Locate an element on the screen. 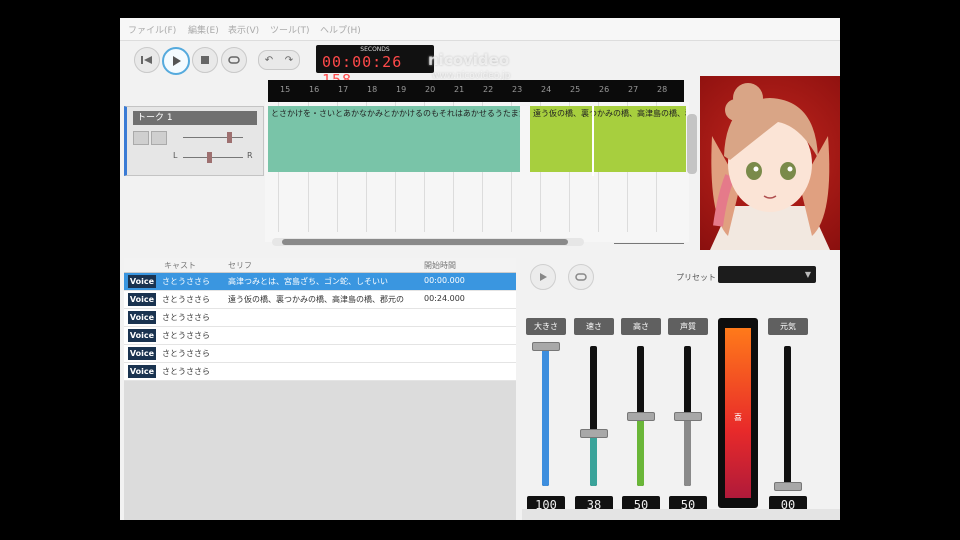 The image size is (960, 540). ruler-tick: 21 is located at coordinates (459, 89).